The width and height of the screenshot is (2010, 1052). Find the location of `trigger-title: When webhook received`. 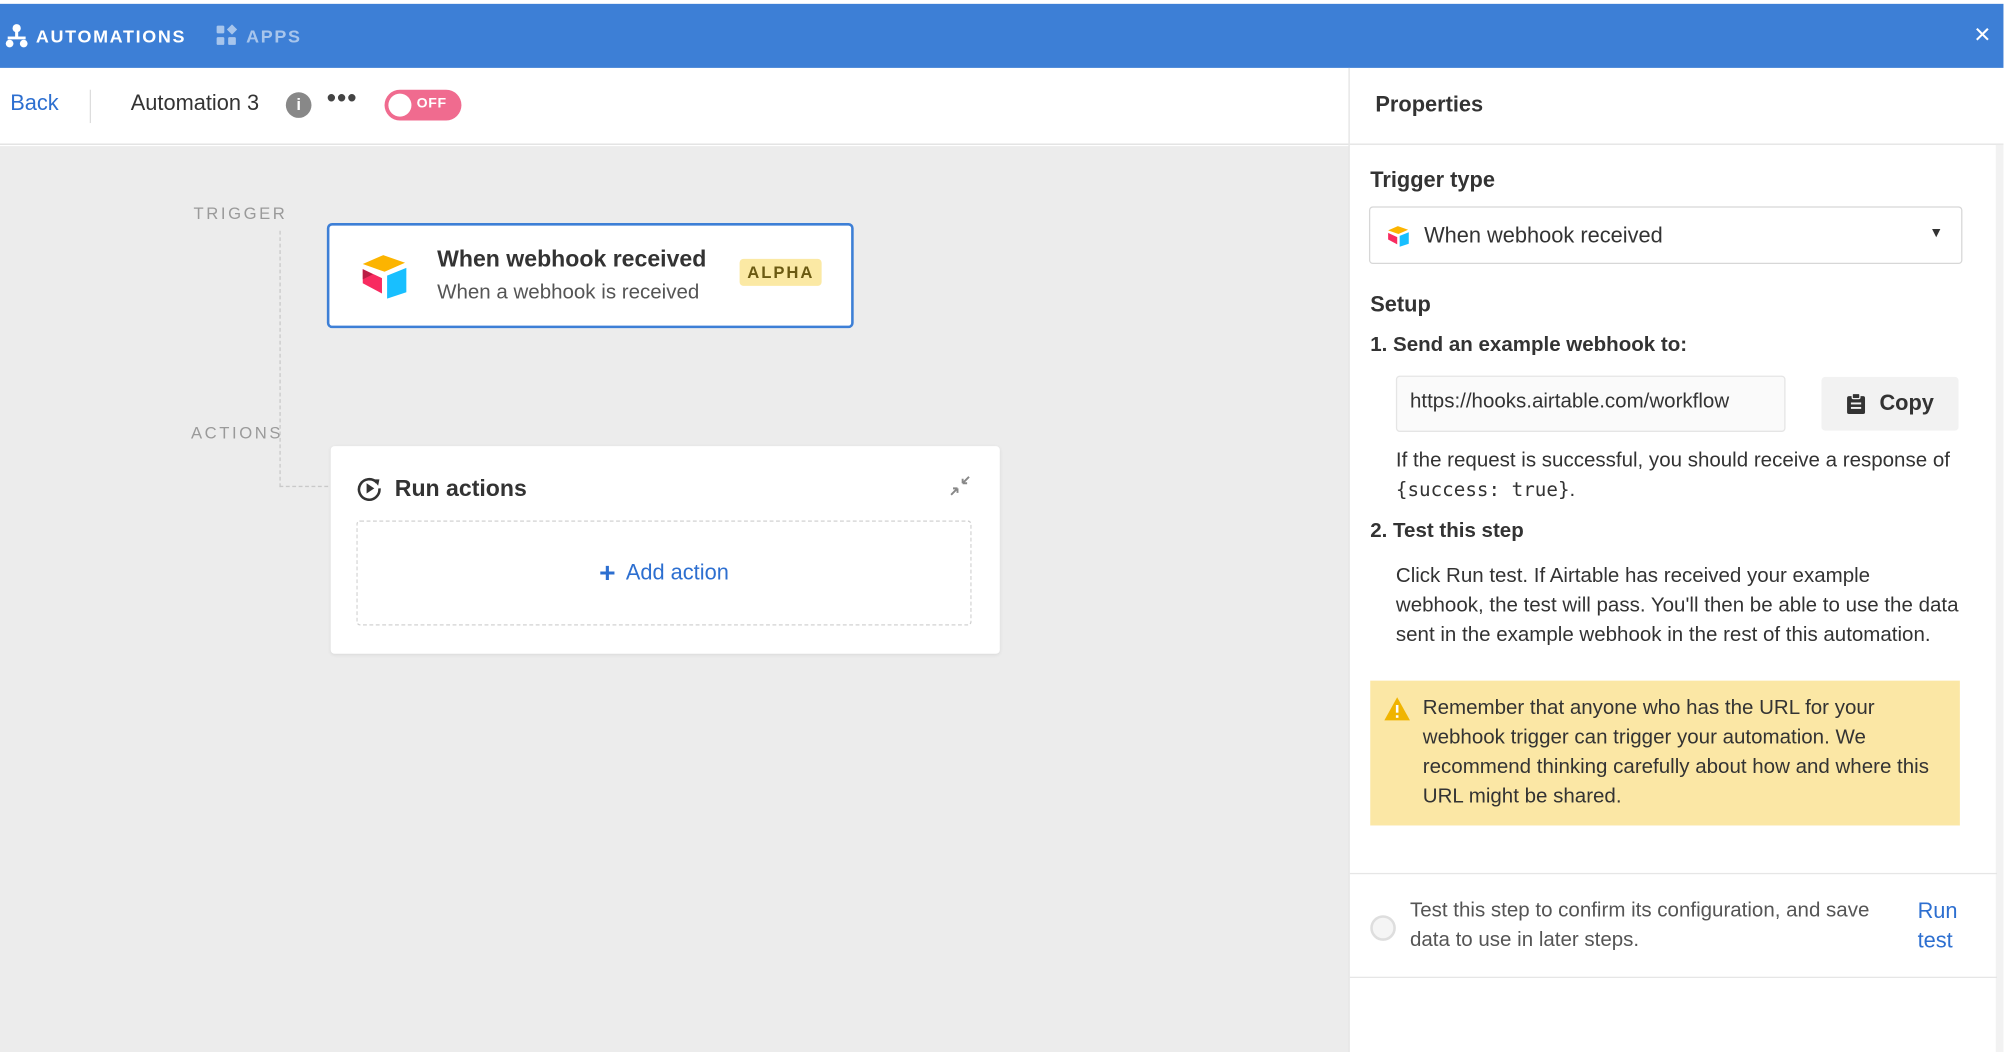

trigger-title: When webhook received is located at coordinates (572, 259).